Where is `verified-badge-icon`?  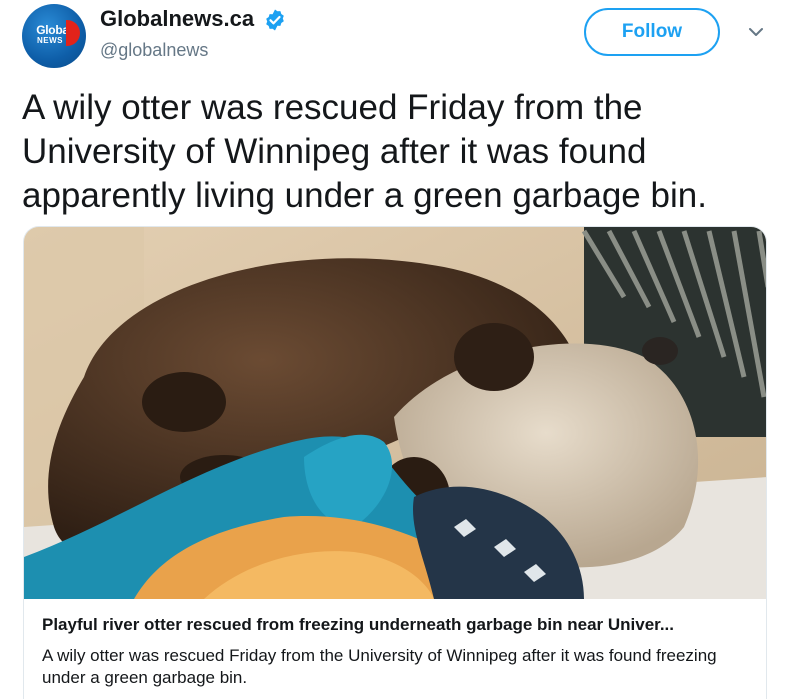 verified-badge-icon is located at coordinates (275, 20).